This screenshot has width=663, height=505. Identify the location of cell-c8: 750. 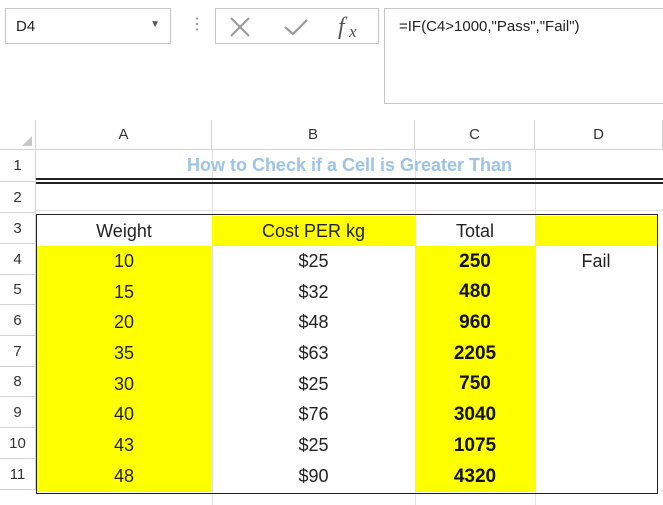
(475, 384).